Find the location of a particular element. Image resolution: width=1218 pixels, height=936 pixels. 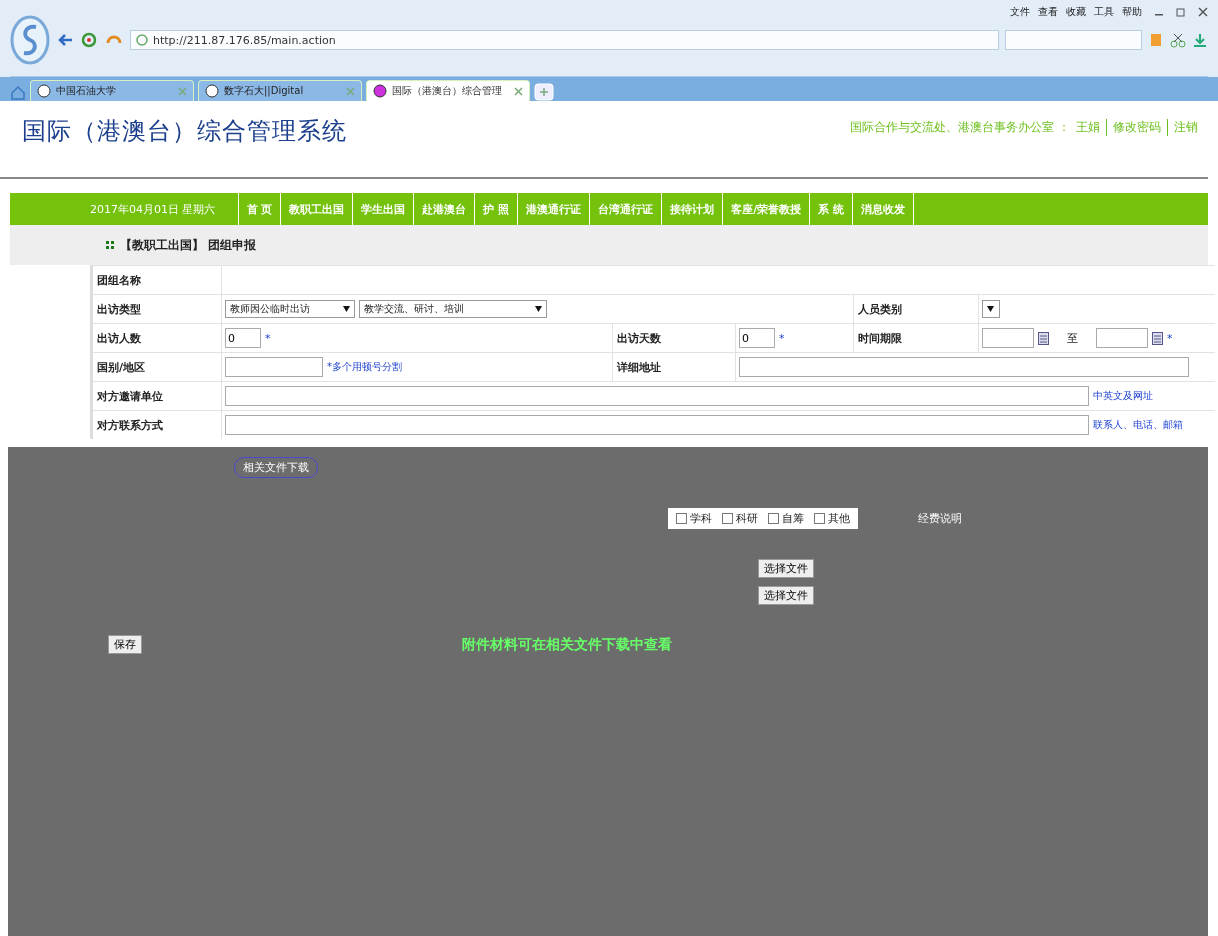

browser-tab: 国际（港澳台）综合管理 is located at coordinates (448, 90).